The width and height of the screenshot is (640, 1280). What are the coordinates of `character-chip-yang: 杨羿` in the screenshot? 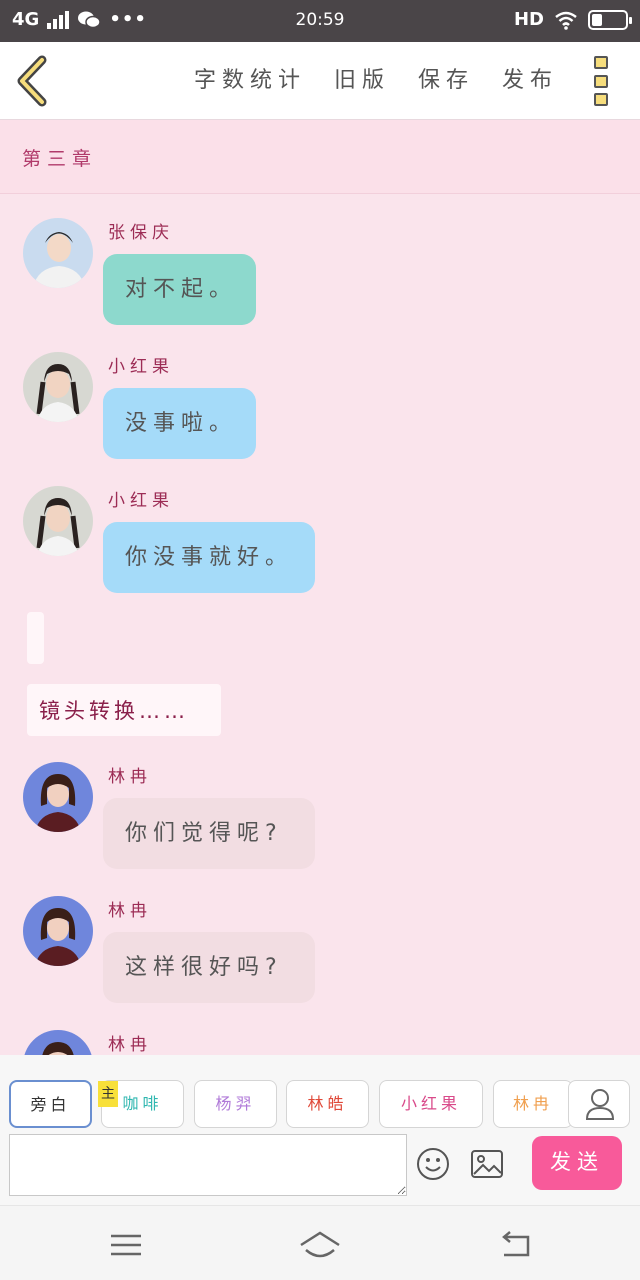 It's located at (235, 1104).